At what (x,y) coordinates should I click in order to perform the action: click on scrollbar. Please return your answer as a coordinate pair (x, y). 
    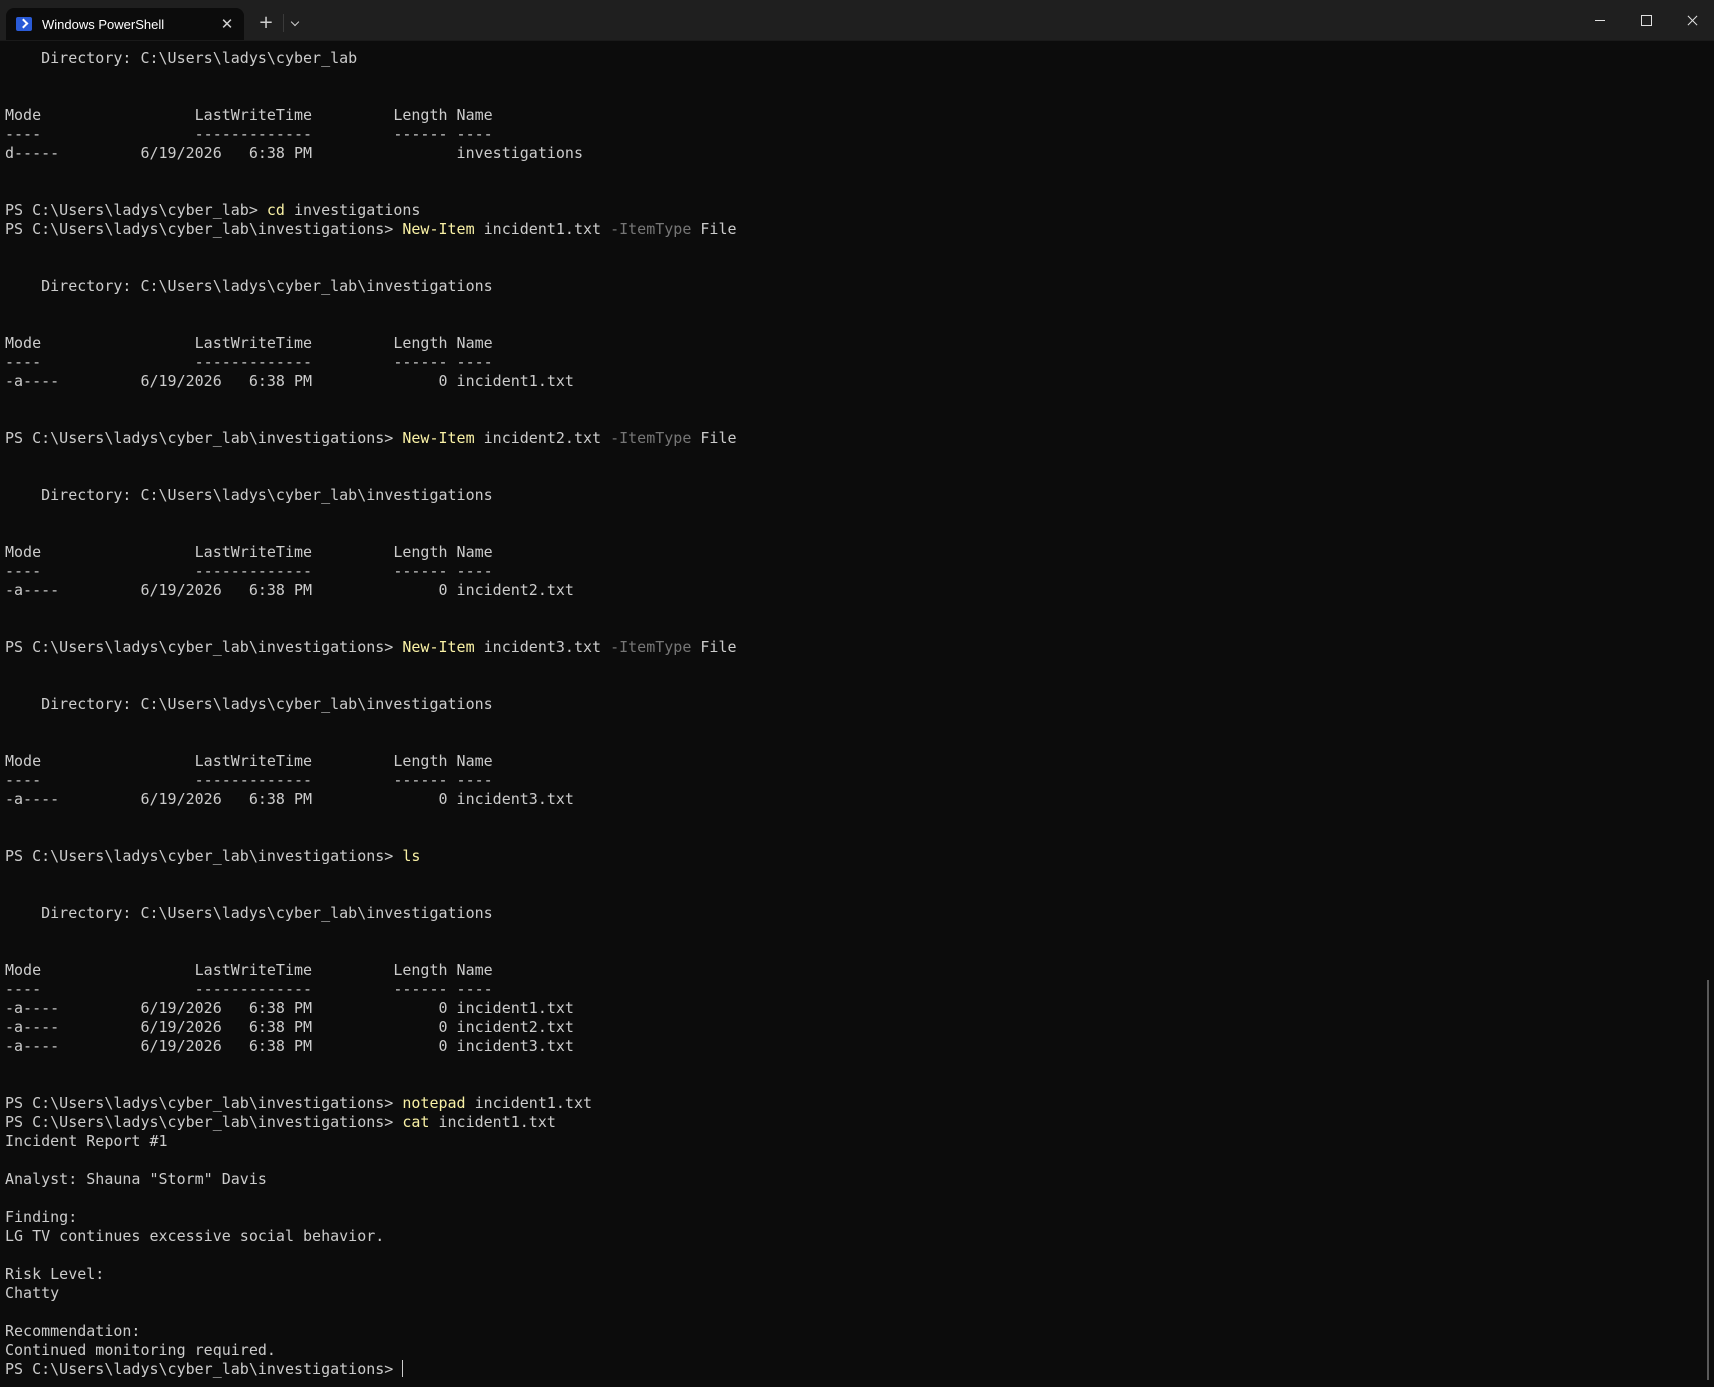
    Looking at the image, I should click on (1708, 1180).